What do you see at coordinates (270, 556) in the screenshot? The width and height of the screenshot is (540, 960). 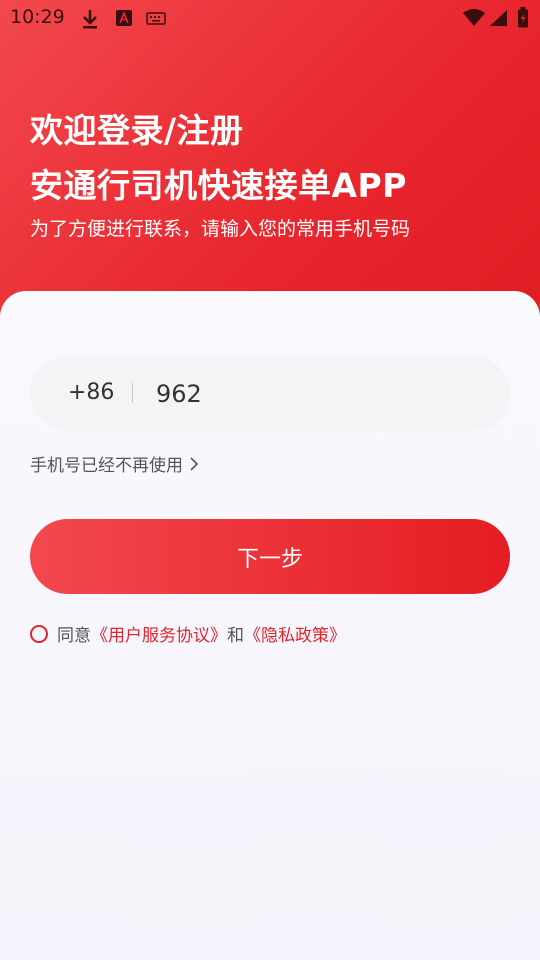 I see `next-step-button: 下一步` at bounding box center [270, 556].